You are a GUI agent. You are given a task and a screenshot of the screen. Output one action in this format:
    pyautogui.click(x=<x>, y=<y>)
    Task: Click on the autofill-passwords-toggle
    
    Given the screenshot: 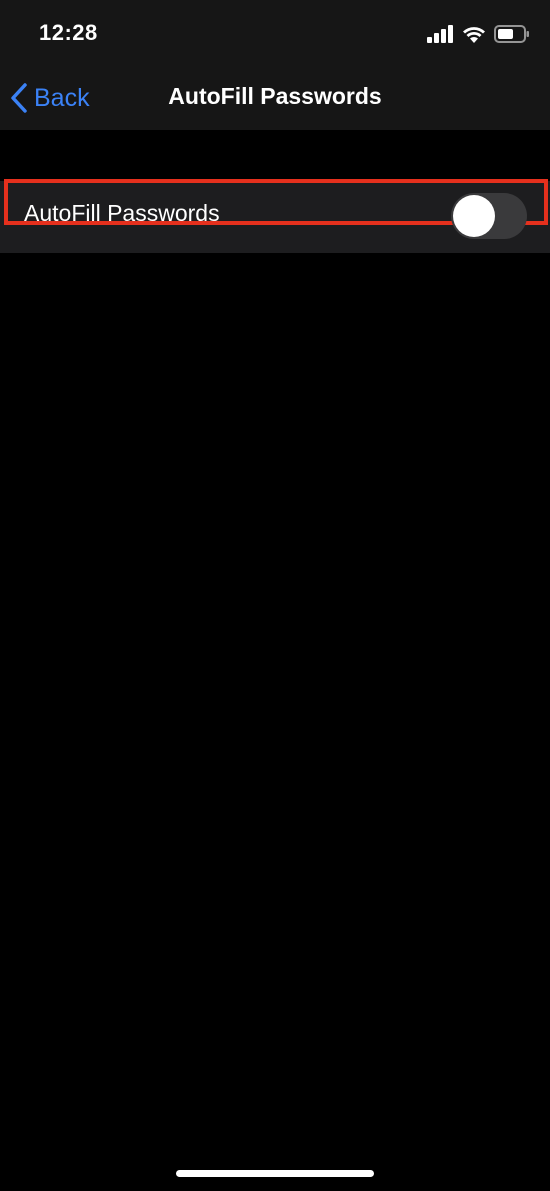 What is the action you would take?
    pyautogui.click(x=489, y=216)
    